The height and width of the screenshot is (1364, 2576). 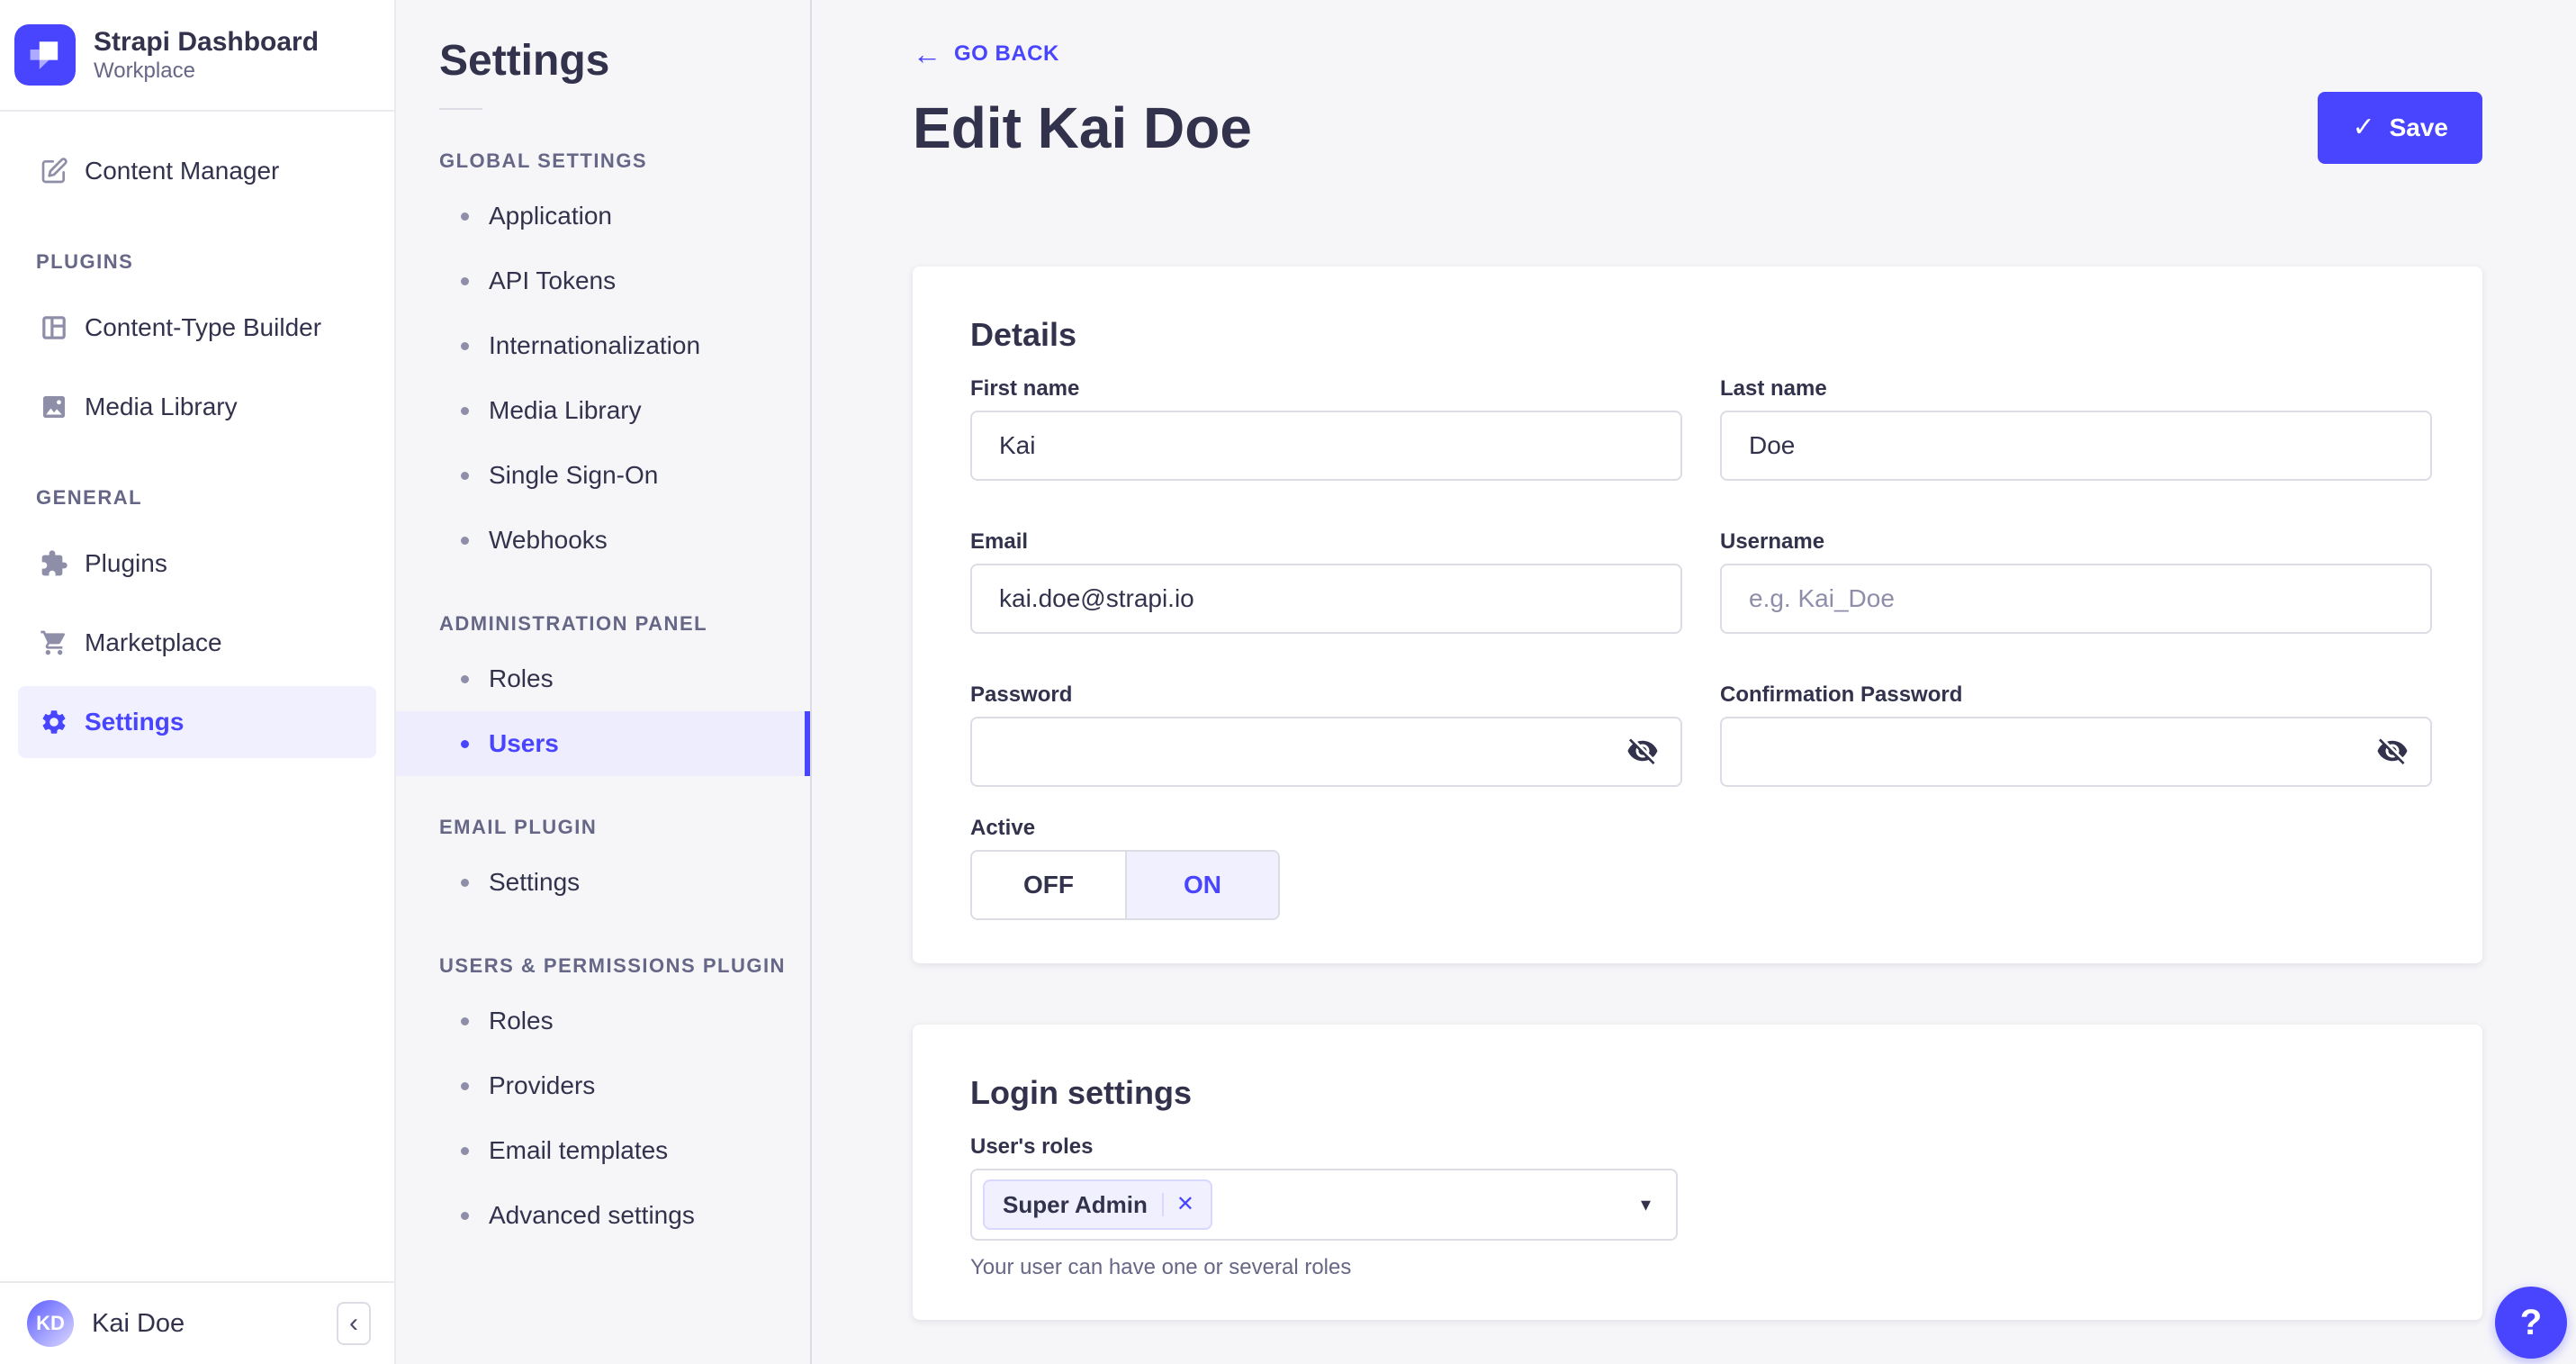 What do you see at coordinates (603, 280) in the screenshot?
I see `subnav-item-api-tokens: API Tokens` at bounding box center [603, 280].